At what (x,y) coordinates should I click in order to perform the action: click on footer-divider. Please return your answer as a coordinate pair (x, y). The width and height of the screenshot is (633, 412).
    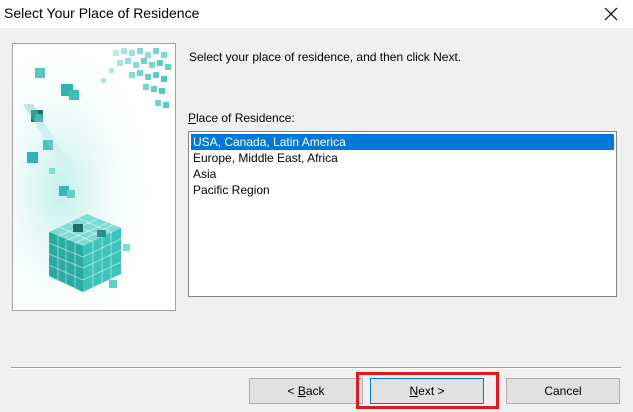
    Looking at the image, I should click on (316, 368).